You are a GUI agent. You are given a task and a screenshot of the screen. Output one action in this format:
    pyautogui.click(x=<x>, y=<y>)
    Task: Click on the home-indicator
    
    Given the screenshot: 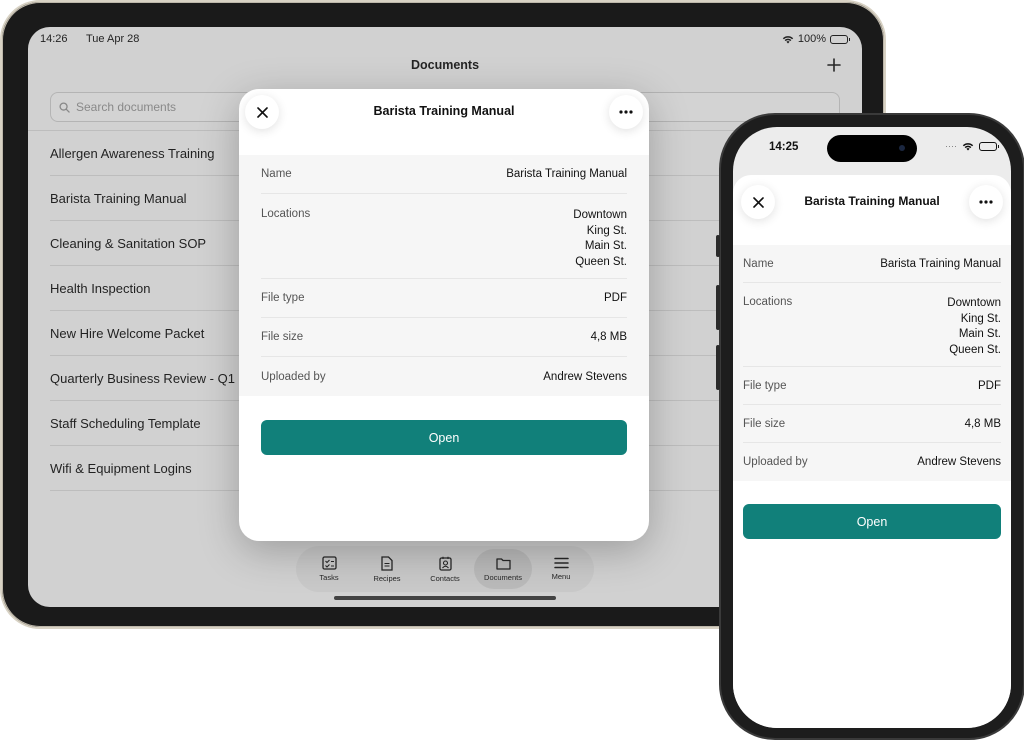 What is the action you would take?
    pyautogui.click(x=445, y=598)
    